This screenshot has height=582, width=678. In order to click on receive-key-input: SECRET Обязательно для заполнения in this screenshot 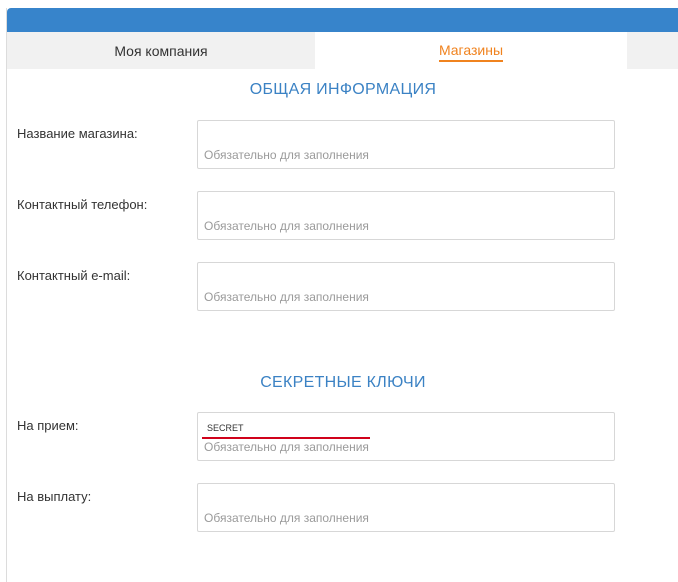, I will do `click(406, 436)`.